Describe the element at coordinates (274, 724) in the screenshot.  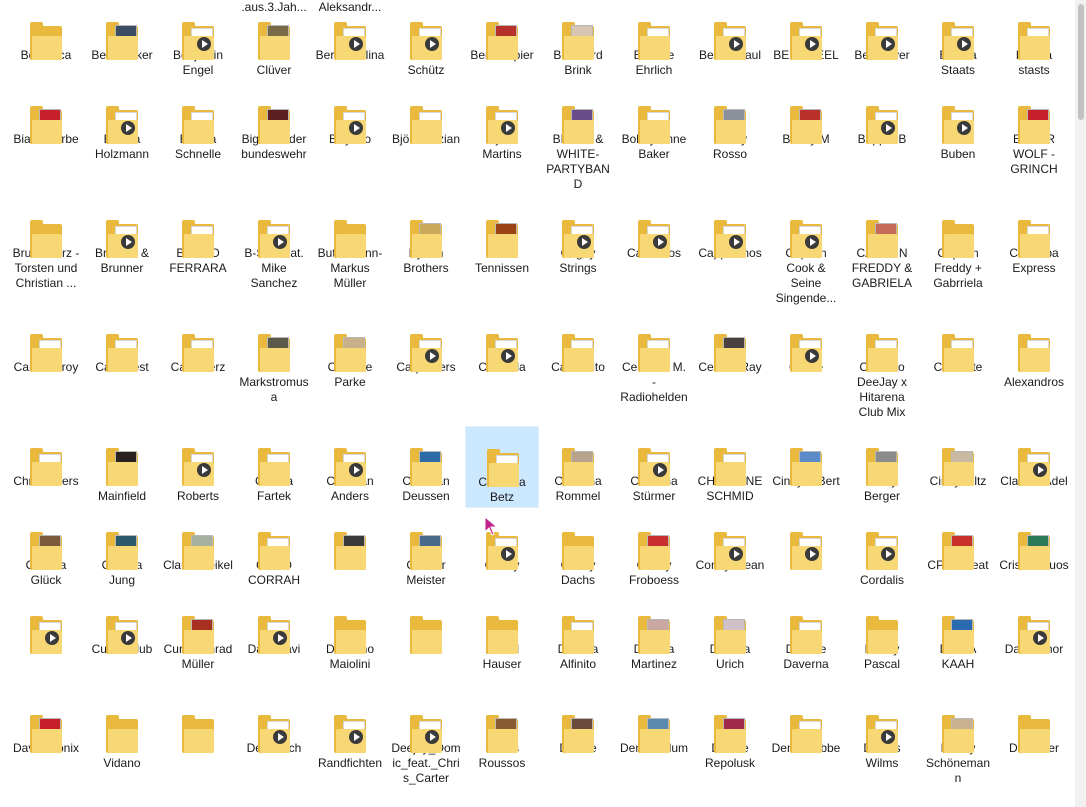
I see `folder-item: De Fleech` at that location.